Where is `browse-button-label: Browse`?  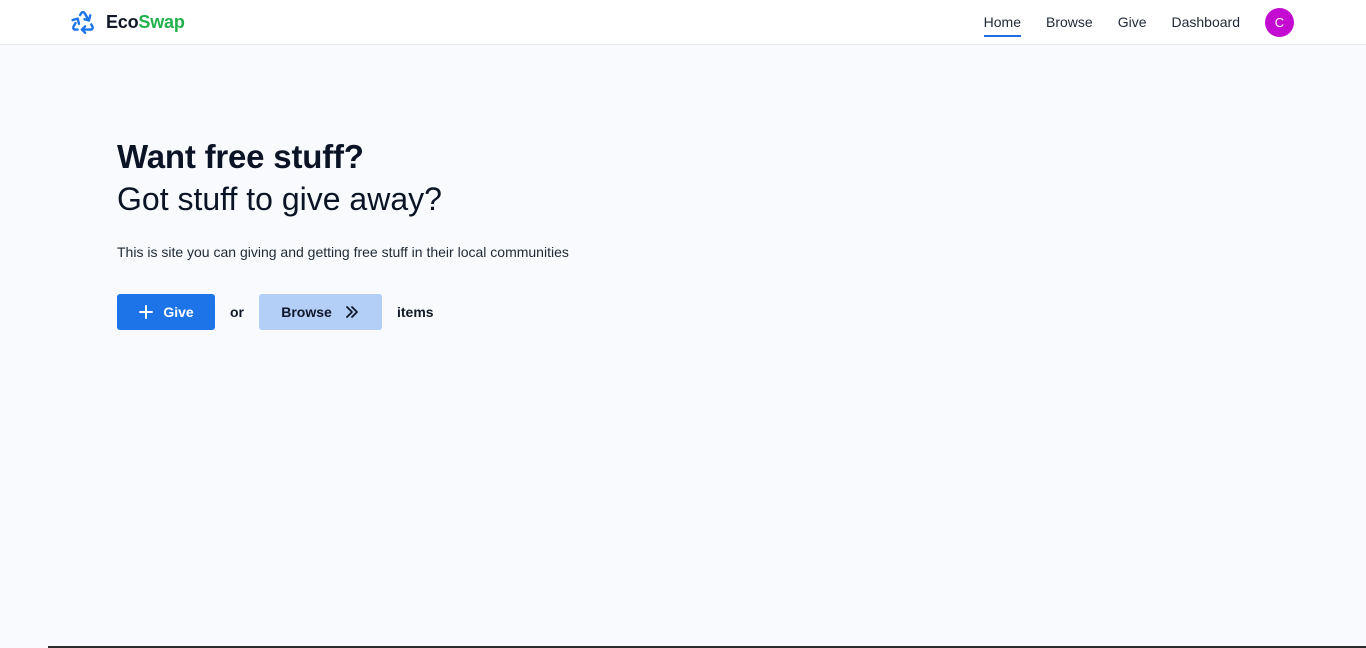
browse-button-label: Browse is located at coordinates (306, 312).